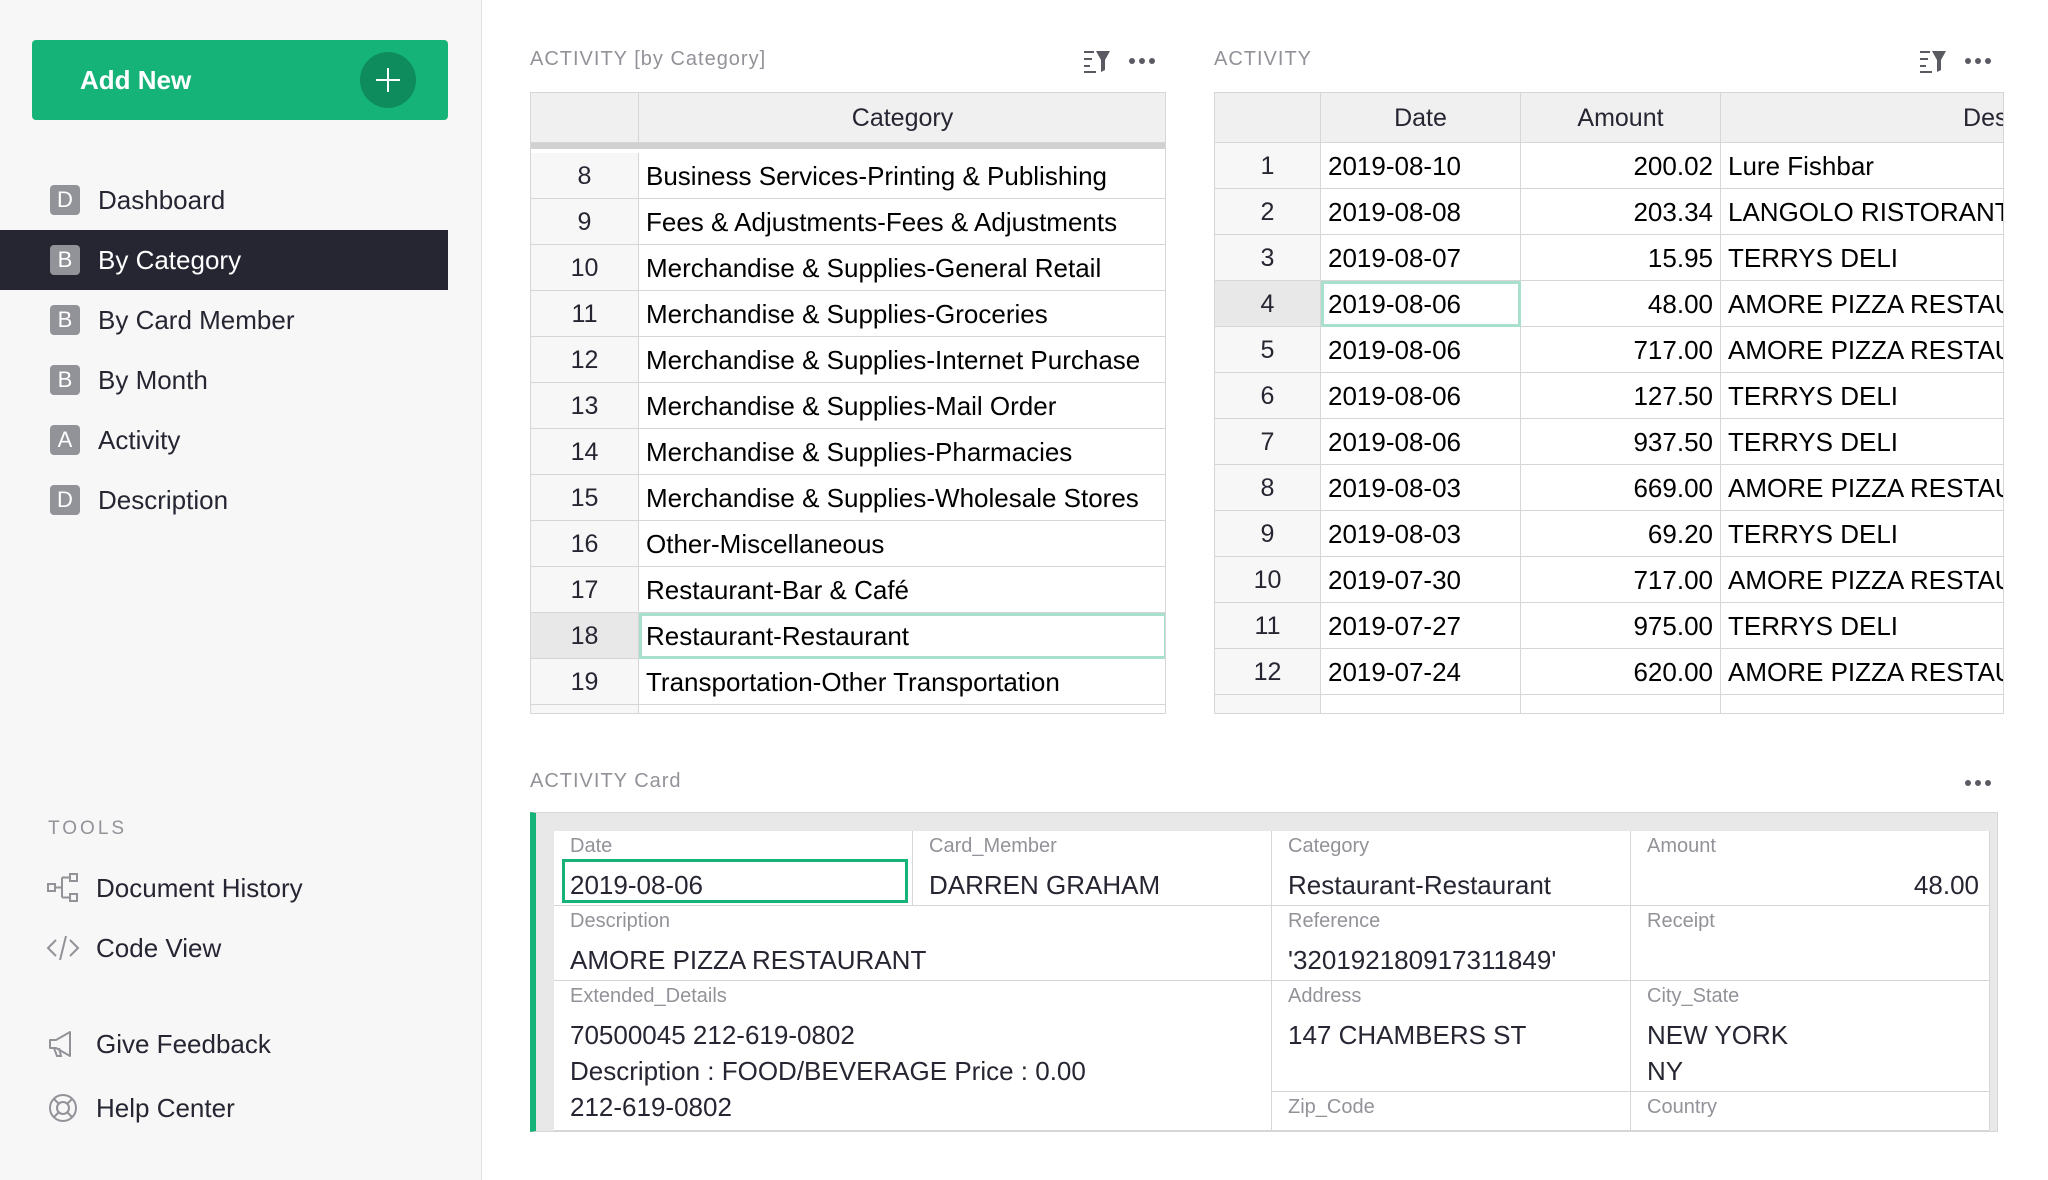 The width and height of the screenshot is (2048, 1180). I want to click on category-cell: Business Services-Printing & Publishing, so click(902, 176).